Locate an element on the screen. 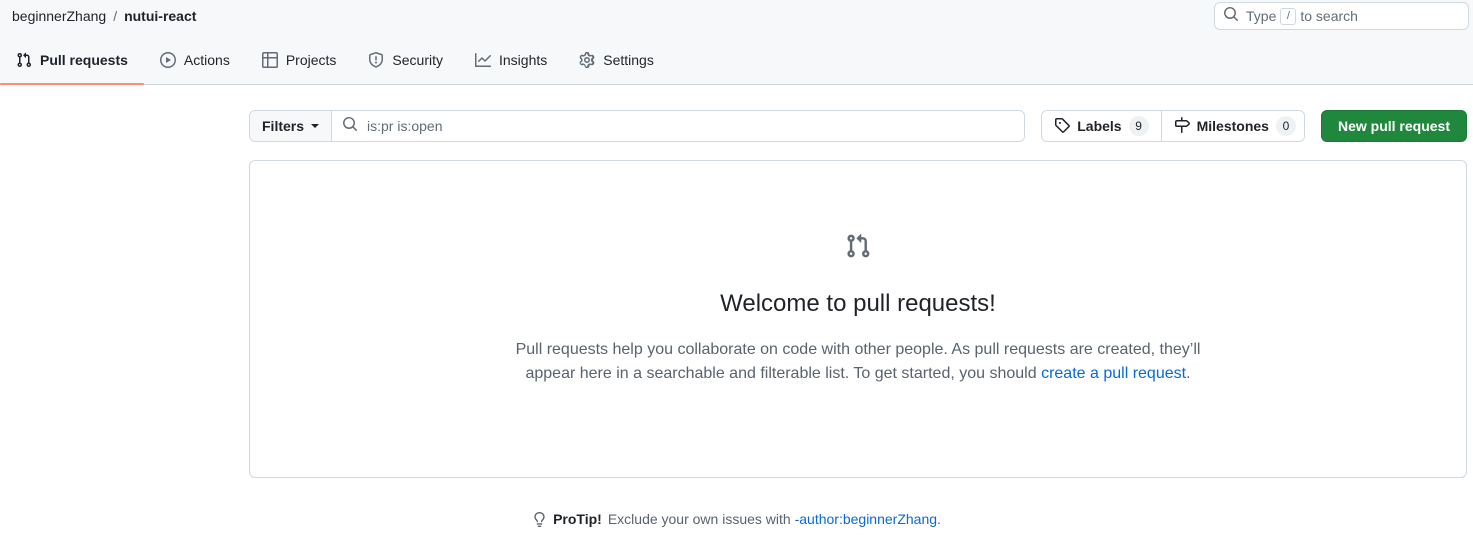  create-a-pull-request-link: create a pull request is located at coordinates (1113, 373).